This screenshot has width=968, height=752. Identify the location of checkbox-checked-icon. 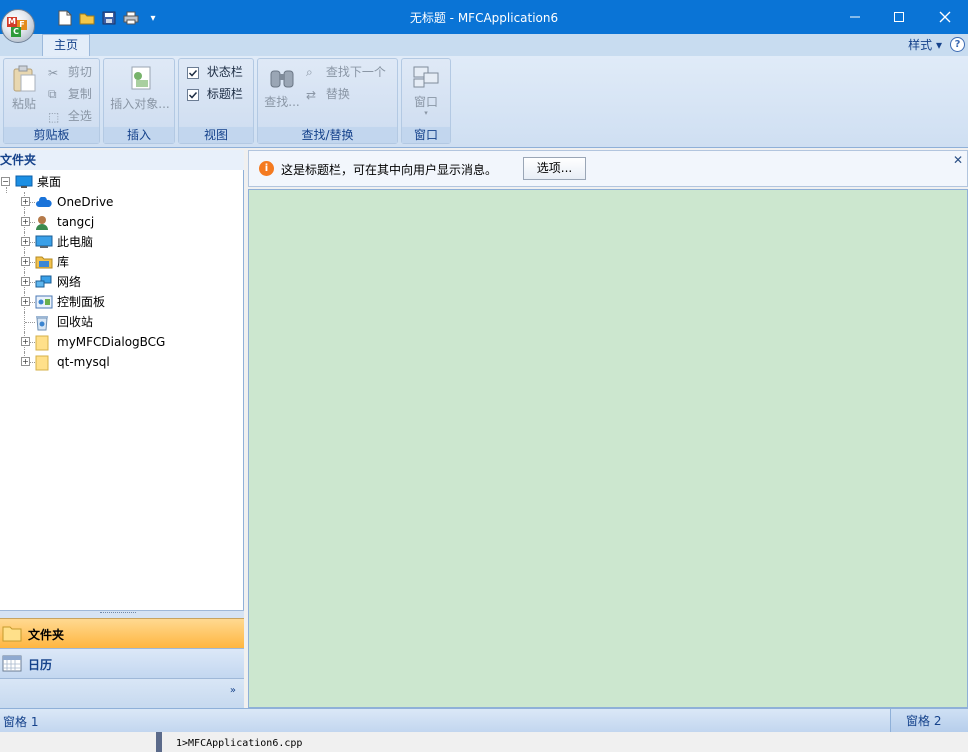
(193, 72).